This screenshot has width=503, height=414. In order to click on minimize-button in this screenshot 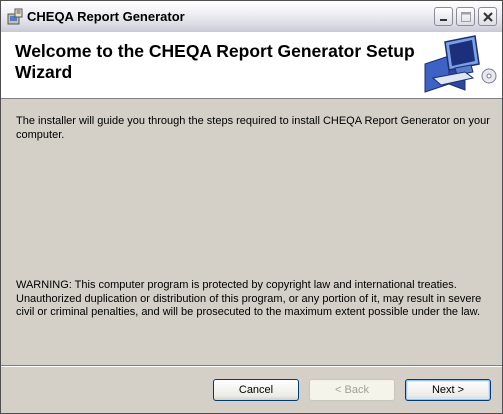, I will do `click(443, 16)`.